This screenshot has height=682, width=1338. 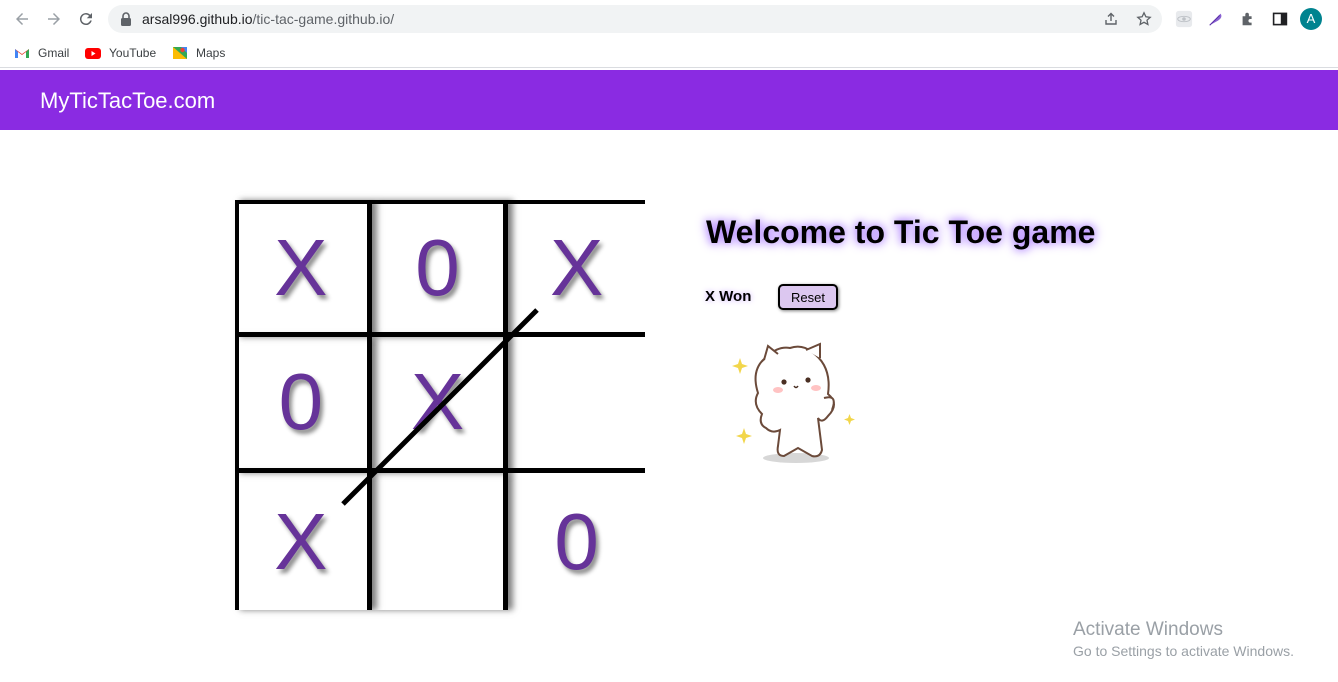 I want to click on site-navbar: MyTicTacToe.com, so click(x=669, y=100).